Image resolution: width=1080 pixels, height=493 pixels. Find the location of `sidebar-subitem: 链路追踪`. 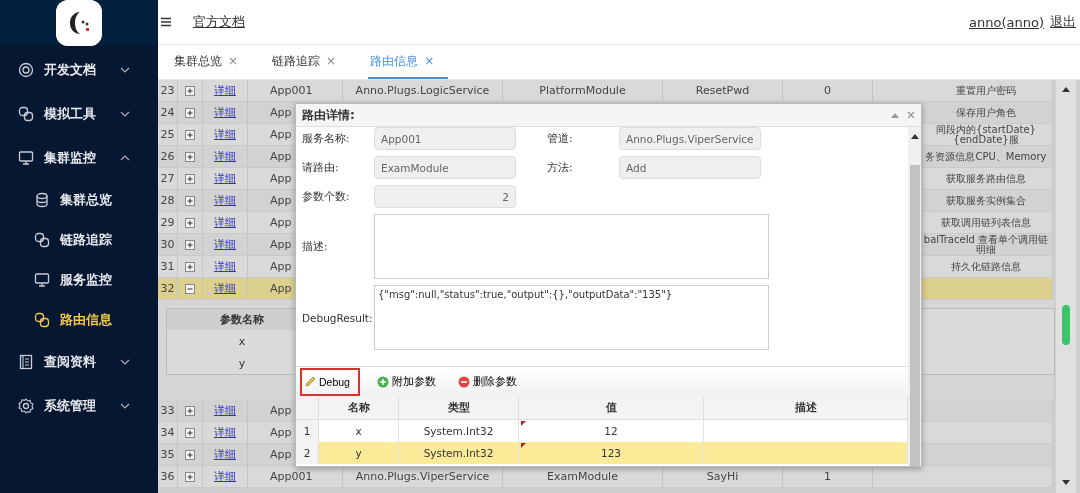

sidebar-subitem: 链路追踪 is located at coordinates (79, 240).